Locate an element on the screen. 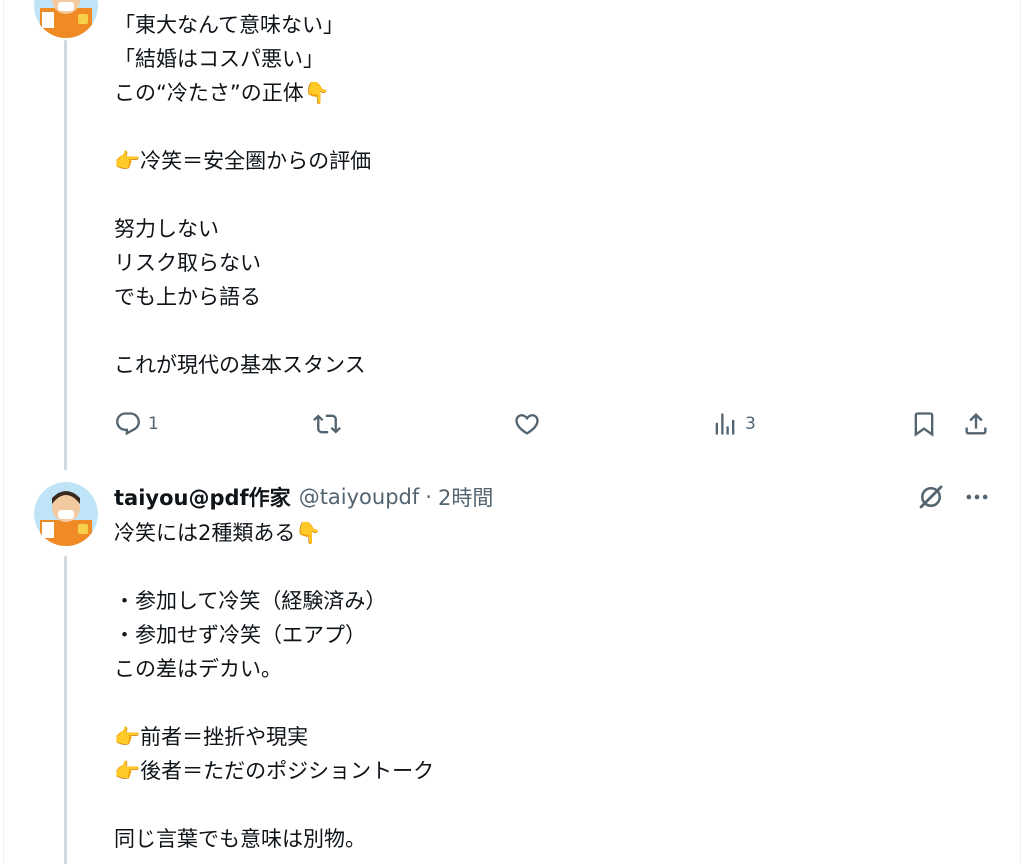 The width and height of the screenshot is (1024, 864). tweet-actions: 1 3 is located at coordinates (512, 424).